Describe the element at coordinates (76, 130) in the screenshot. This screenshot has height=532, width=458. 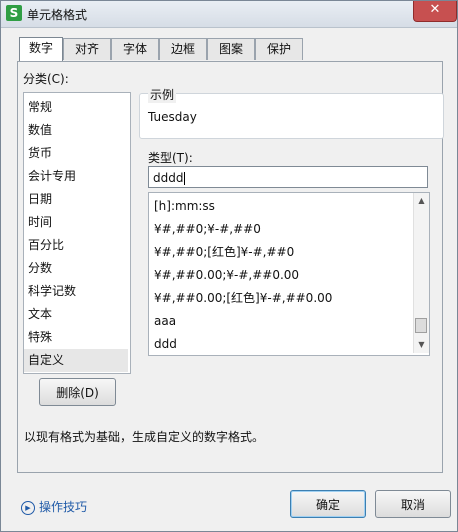
I see `category-item-number: 数值` at that location.